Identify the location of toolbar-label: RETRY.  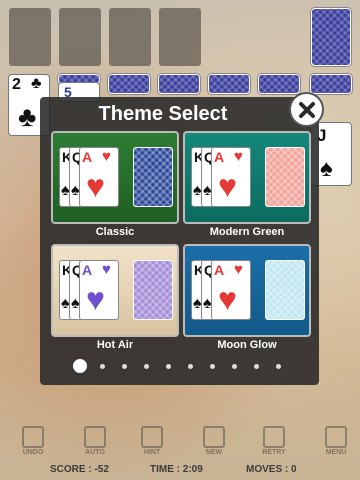
(274, 452).